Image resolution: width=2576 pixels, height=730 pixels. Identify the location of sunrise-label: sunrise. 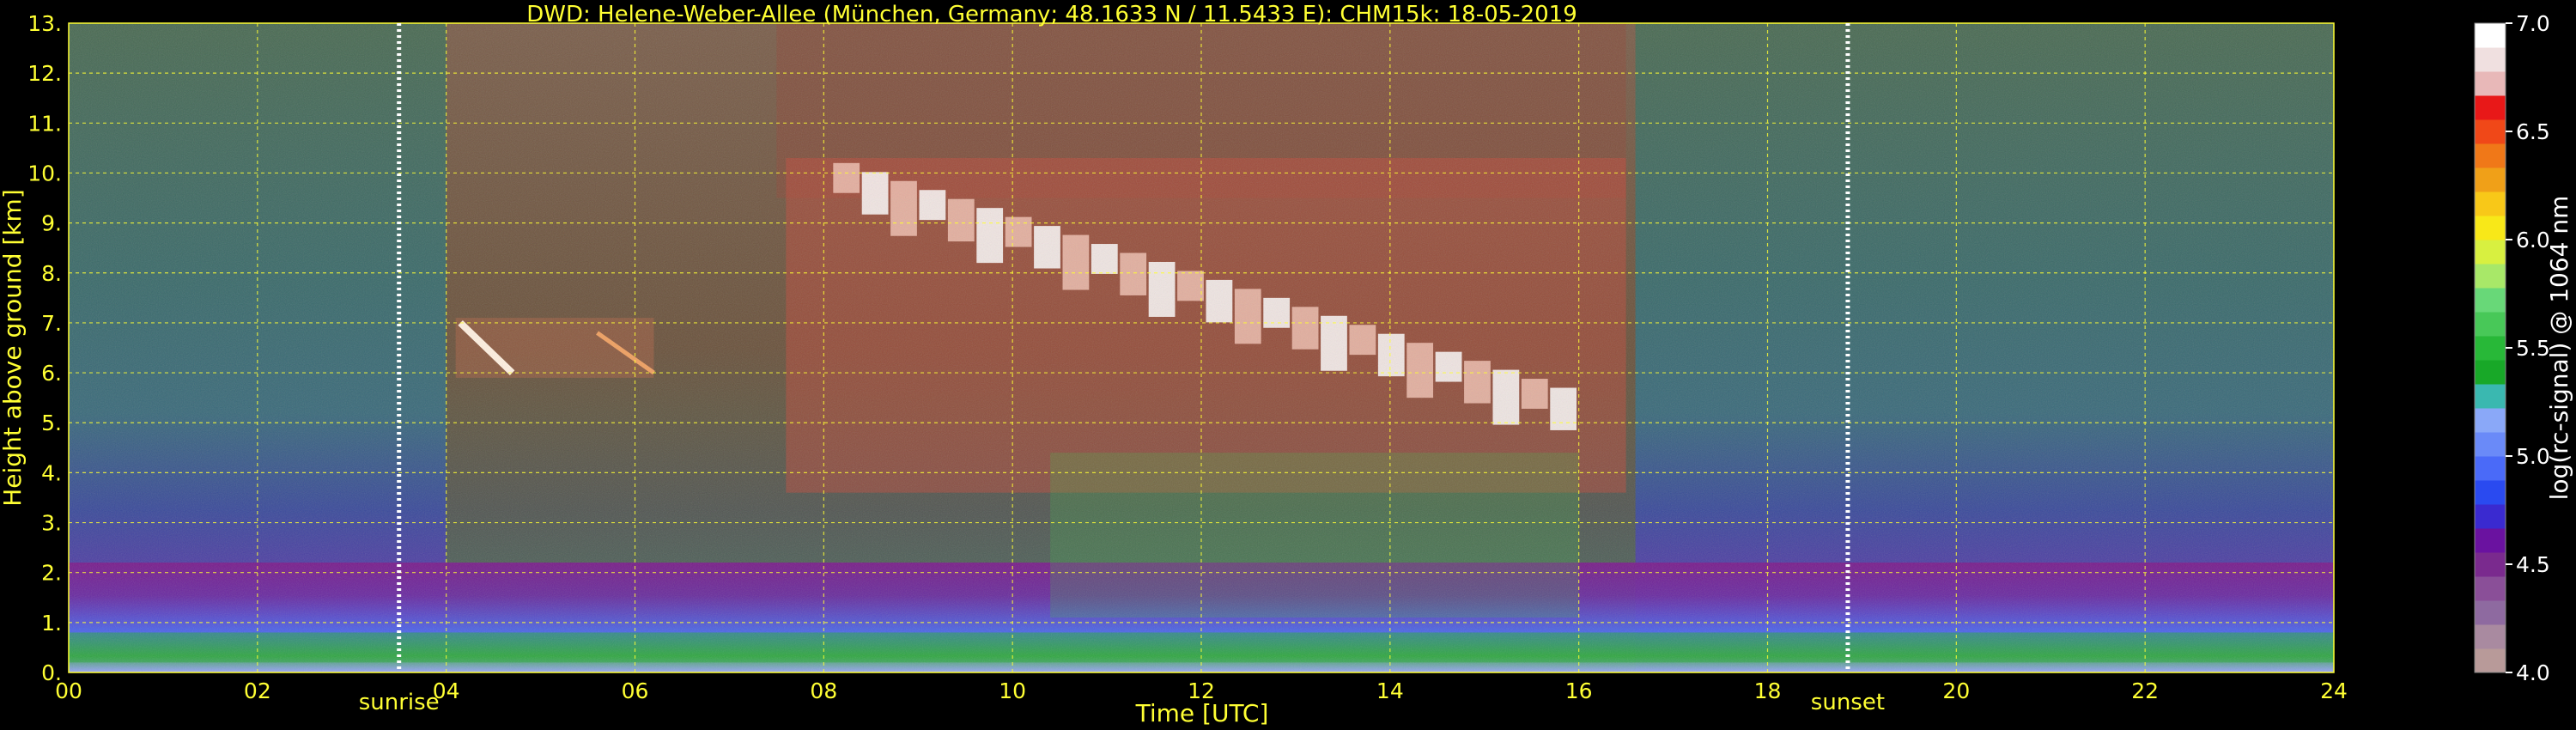
(399, 702).